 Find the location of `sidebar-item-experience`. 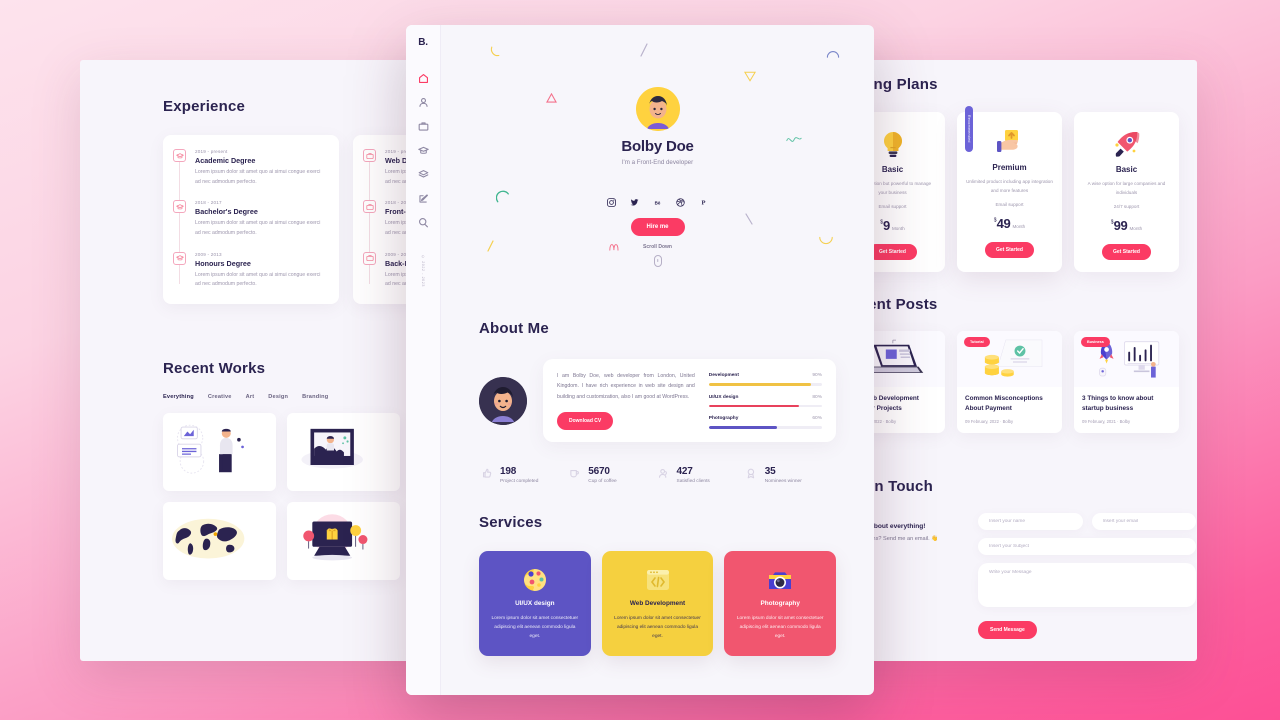

sidebar-item-experience is located at coordinates (423, 126).